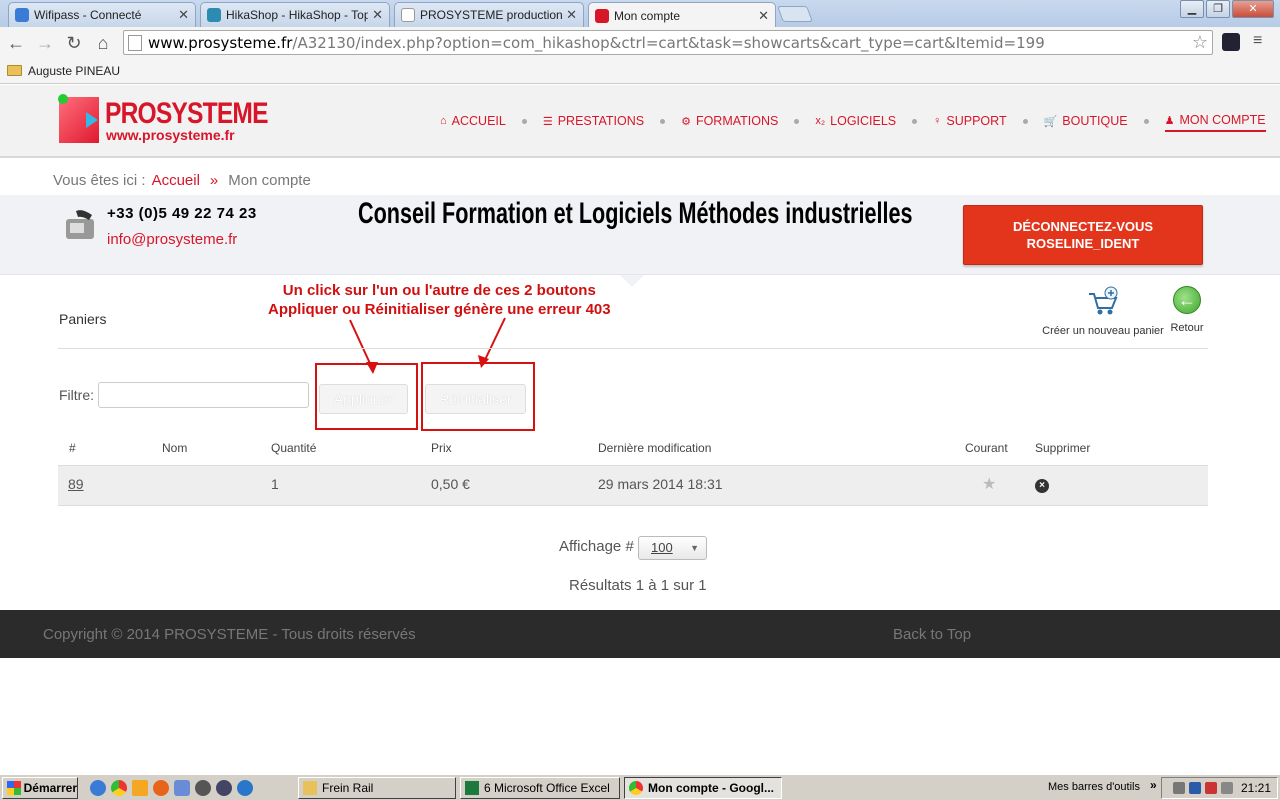  What do you see at coordinates (660, 484) in the screenshot?
I see `cart-modified: 29 mars 2014 18:31` at bounding box center [660, 484].